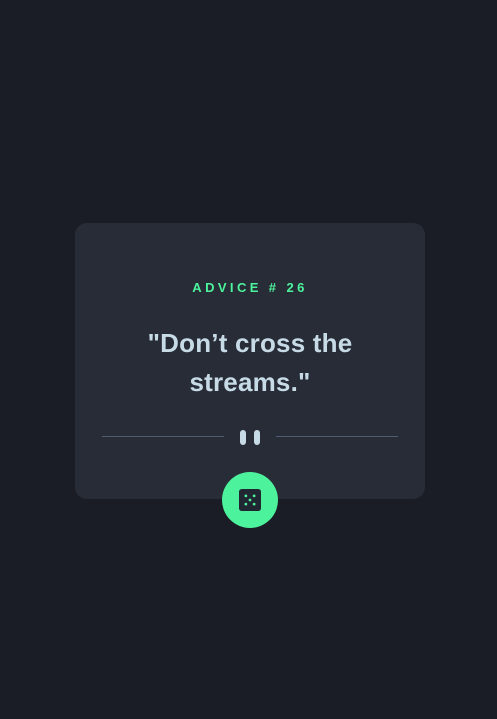 The image size is (497, 719). I want to click on pause-bar-right, so click(257, 437).